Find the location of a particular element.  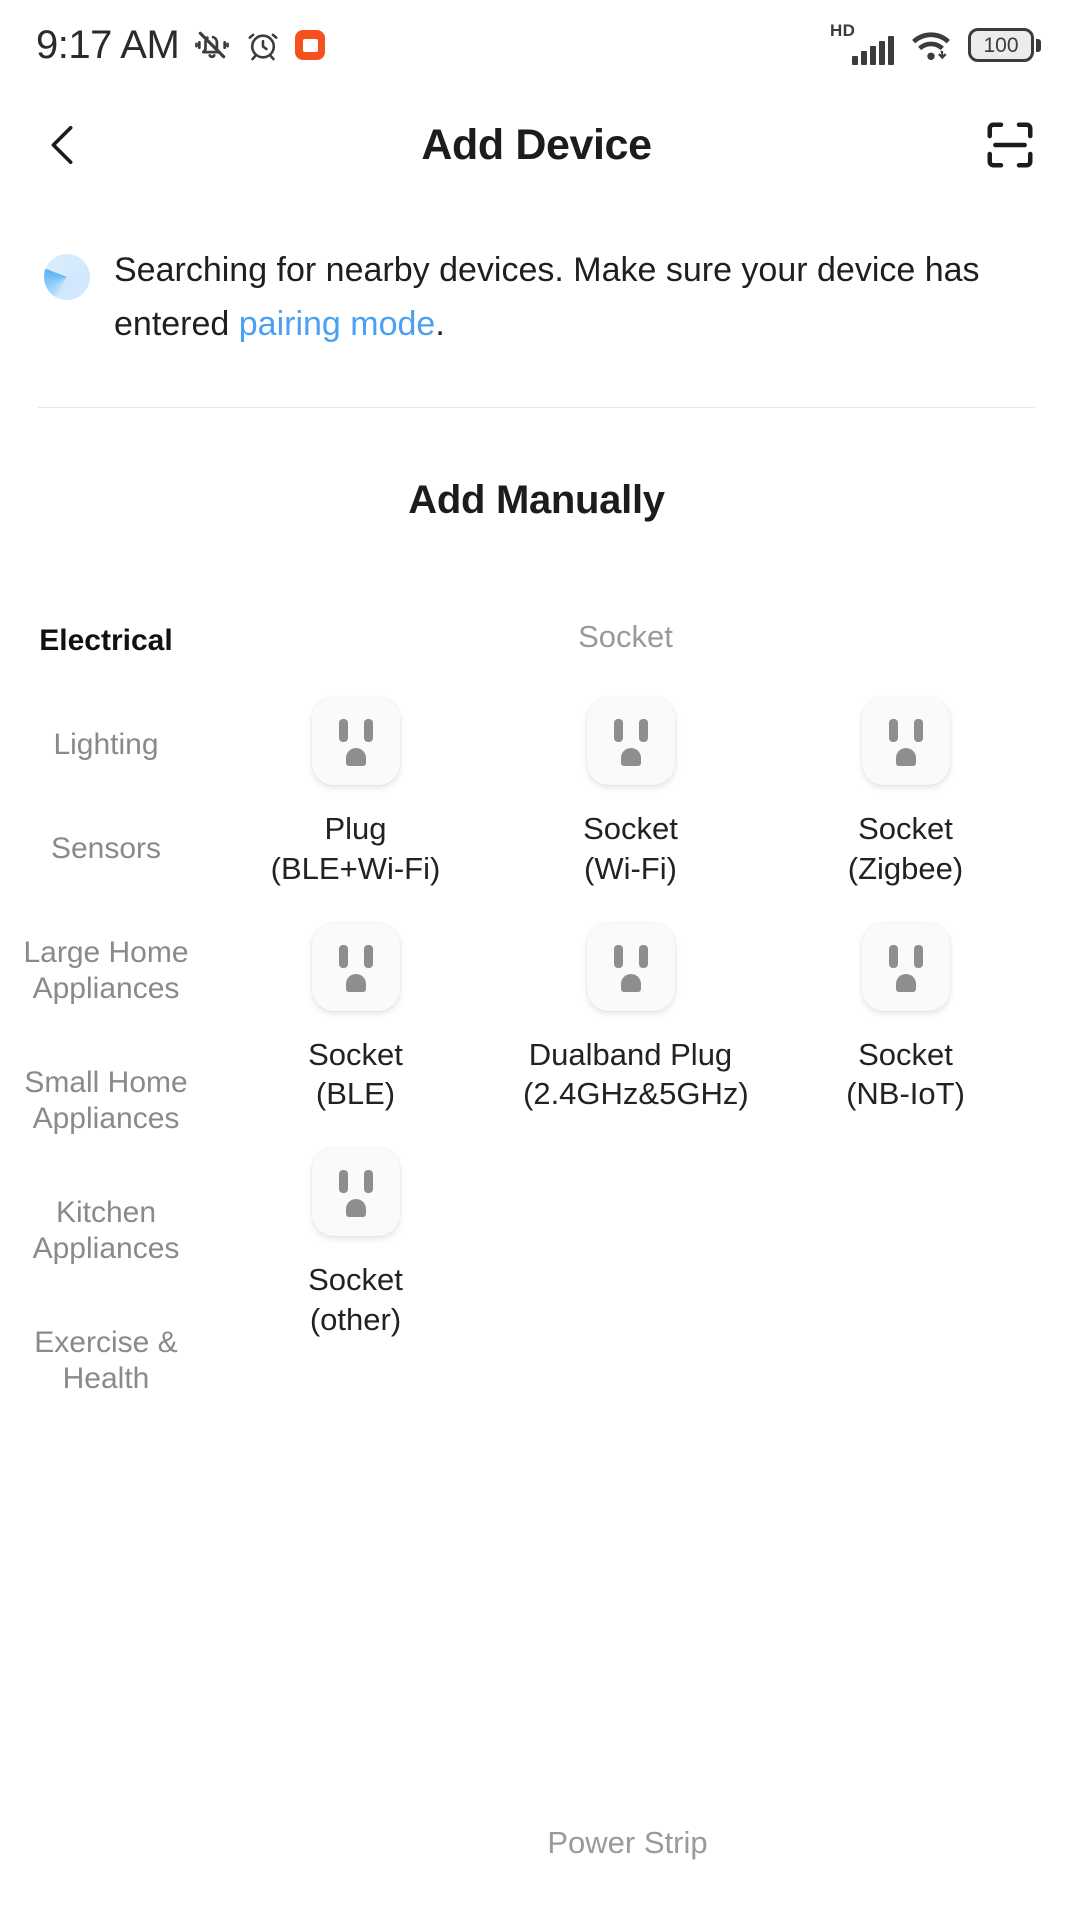

sidebar-item-lighting: Lighting is located at coordinates (106, 745).